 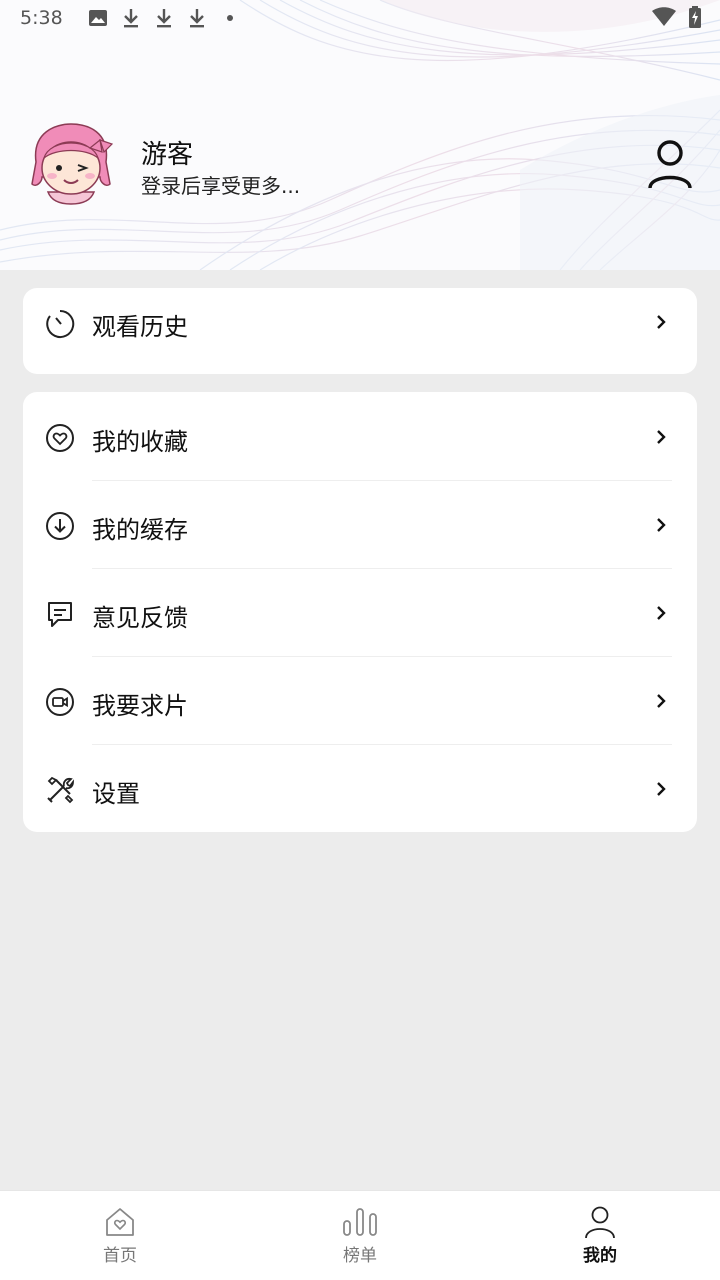 What do you see at coordinates (360, 18) in the screenshot?
I see `status-bar: 5:38` at bounding box center [360, 18].